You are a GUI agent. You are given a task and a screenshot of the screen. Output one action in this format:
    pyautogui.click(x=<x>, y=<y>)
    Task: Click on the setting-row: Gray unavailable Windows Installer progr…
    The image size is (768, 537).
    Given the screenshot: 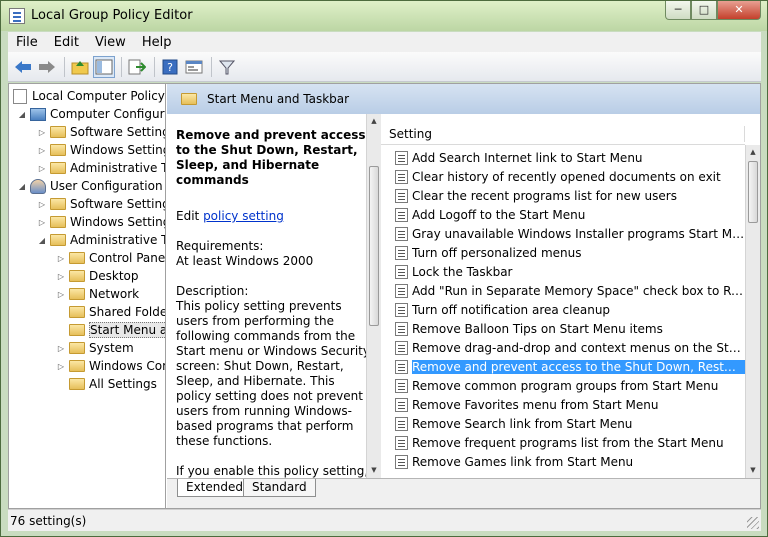 What is the action you would take?
    pyautogui.click(x=563, y=233)
    